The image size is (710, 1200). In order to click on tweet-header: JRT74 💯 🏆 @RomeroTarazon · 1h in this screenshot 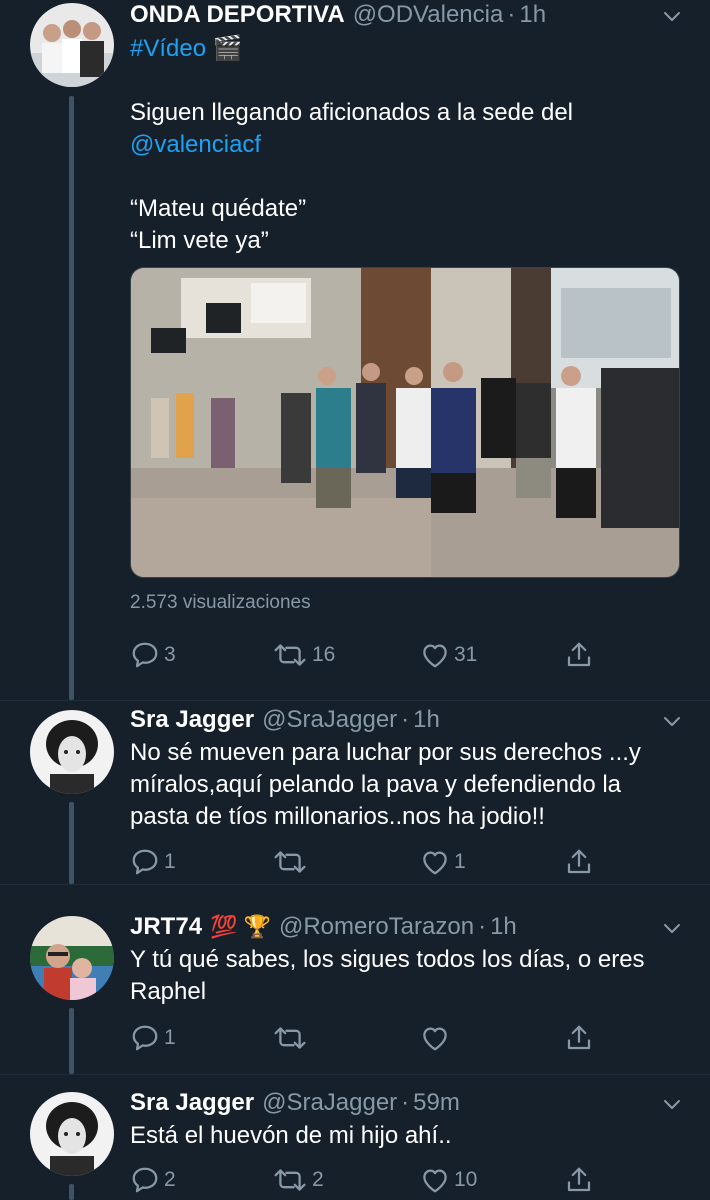, I will do `click(410, 927)`.